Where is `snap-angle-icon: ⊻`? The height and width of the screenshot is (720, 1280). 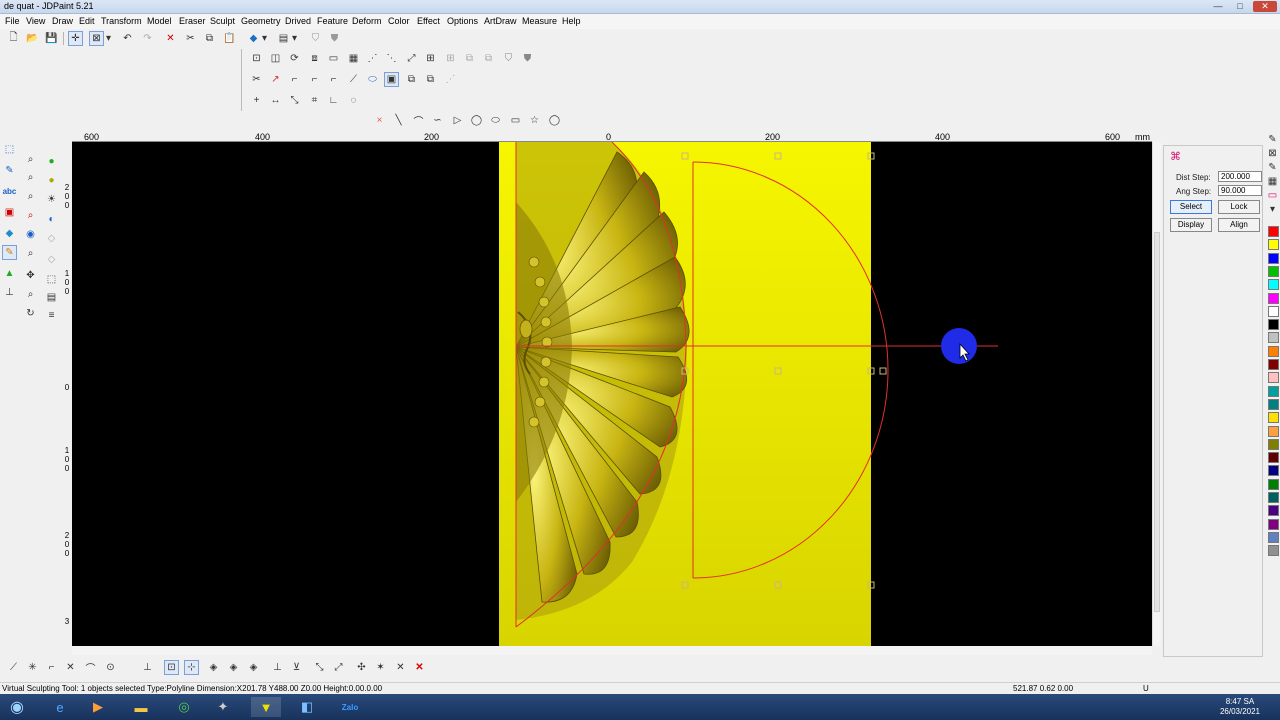 snap-angle-icon: ⊻ is located at coordinates (296, 667).